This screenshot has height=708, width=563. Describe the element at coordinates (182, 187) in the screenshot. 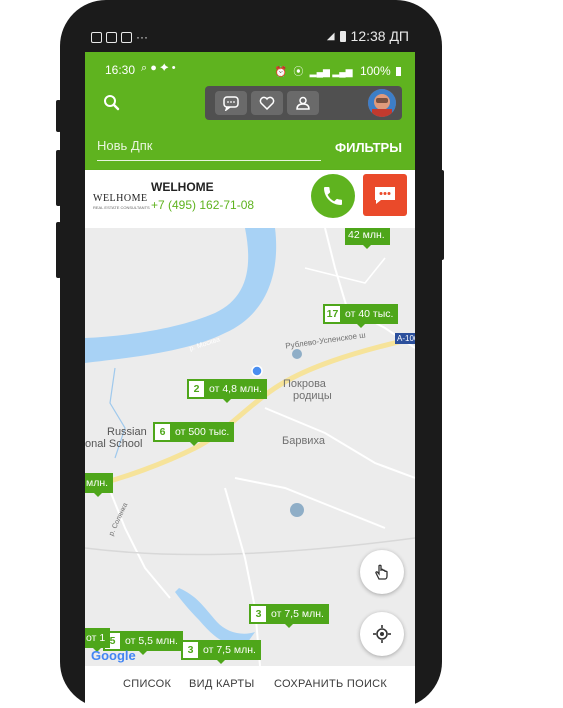

I see `agent-name: WELHOME` at that location.